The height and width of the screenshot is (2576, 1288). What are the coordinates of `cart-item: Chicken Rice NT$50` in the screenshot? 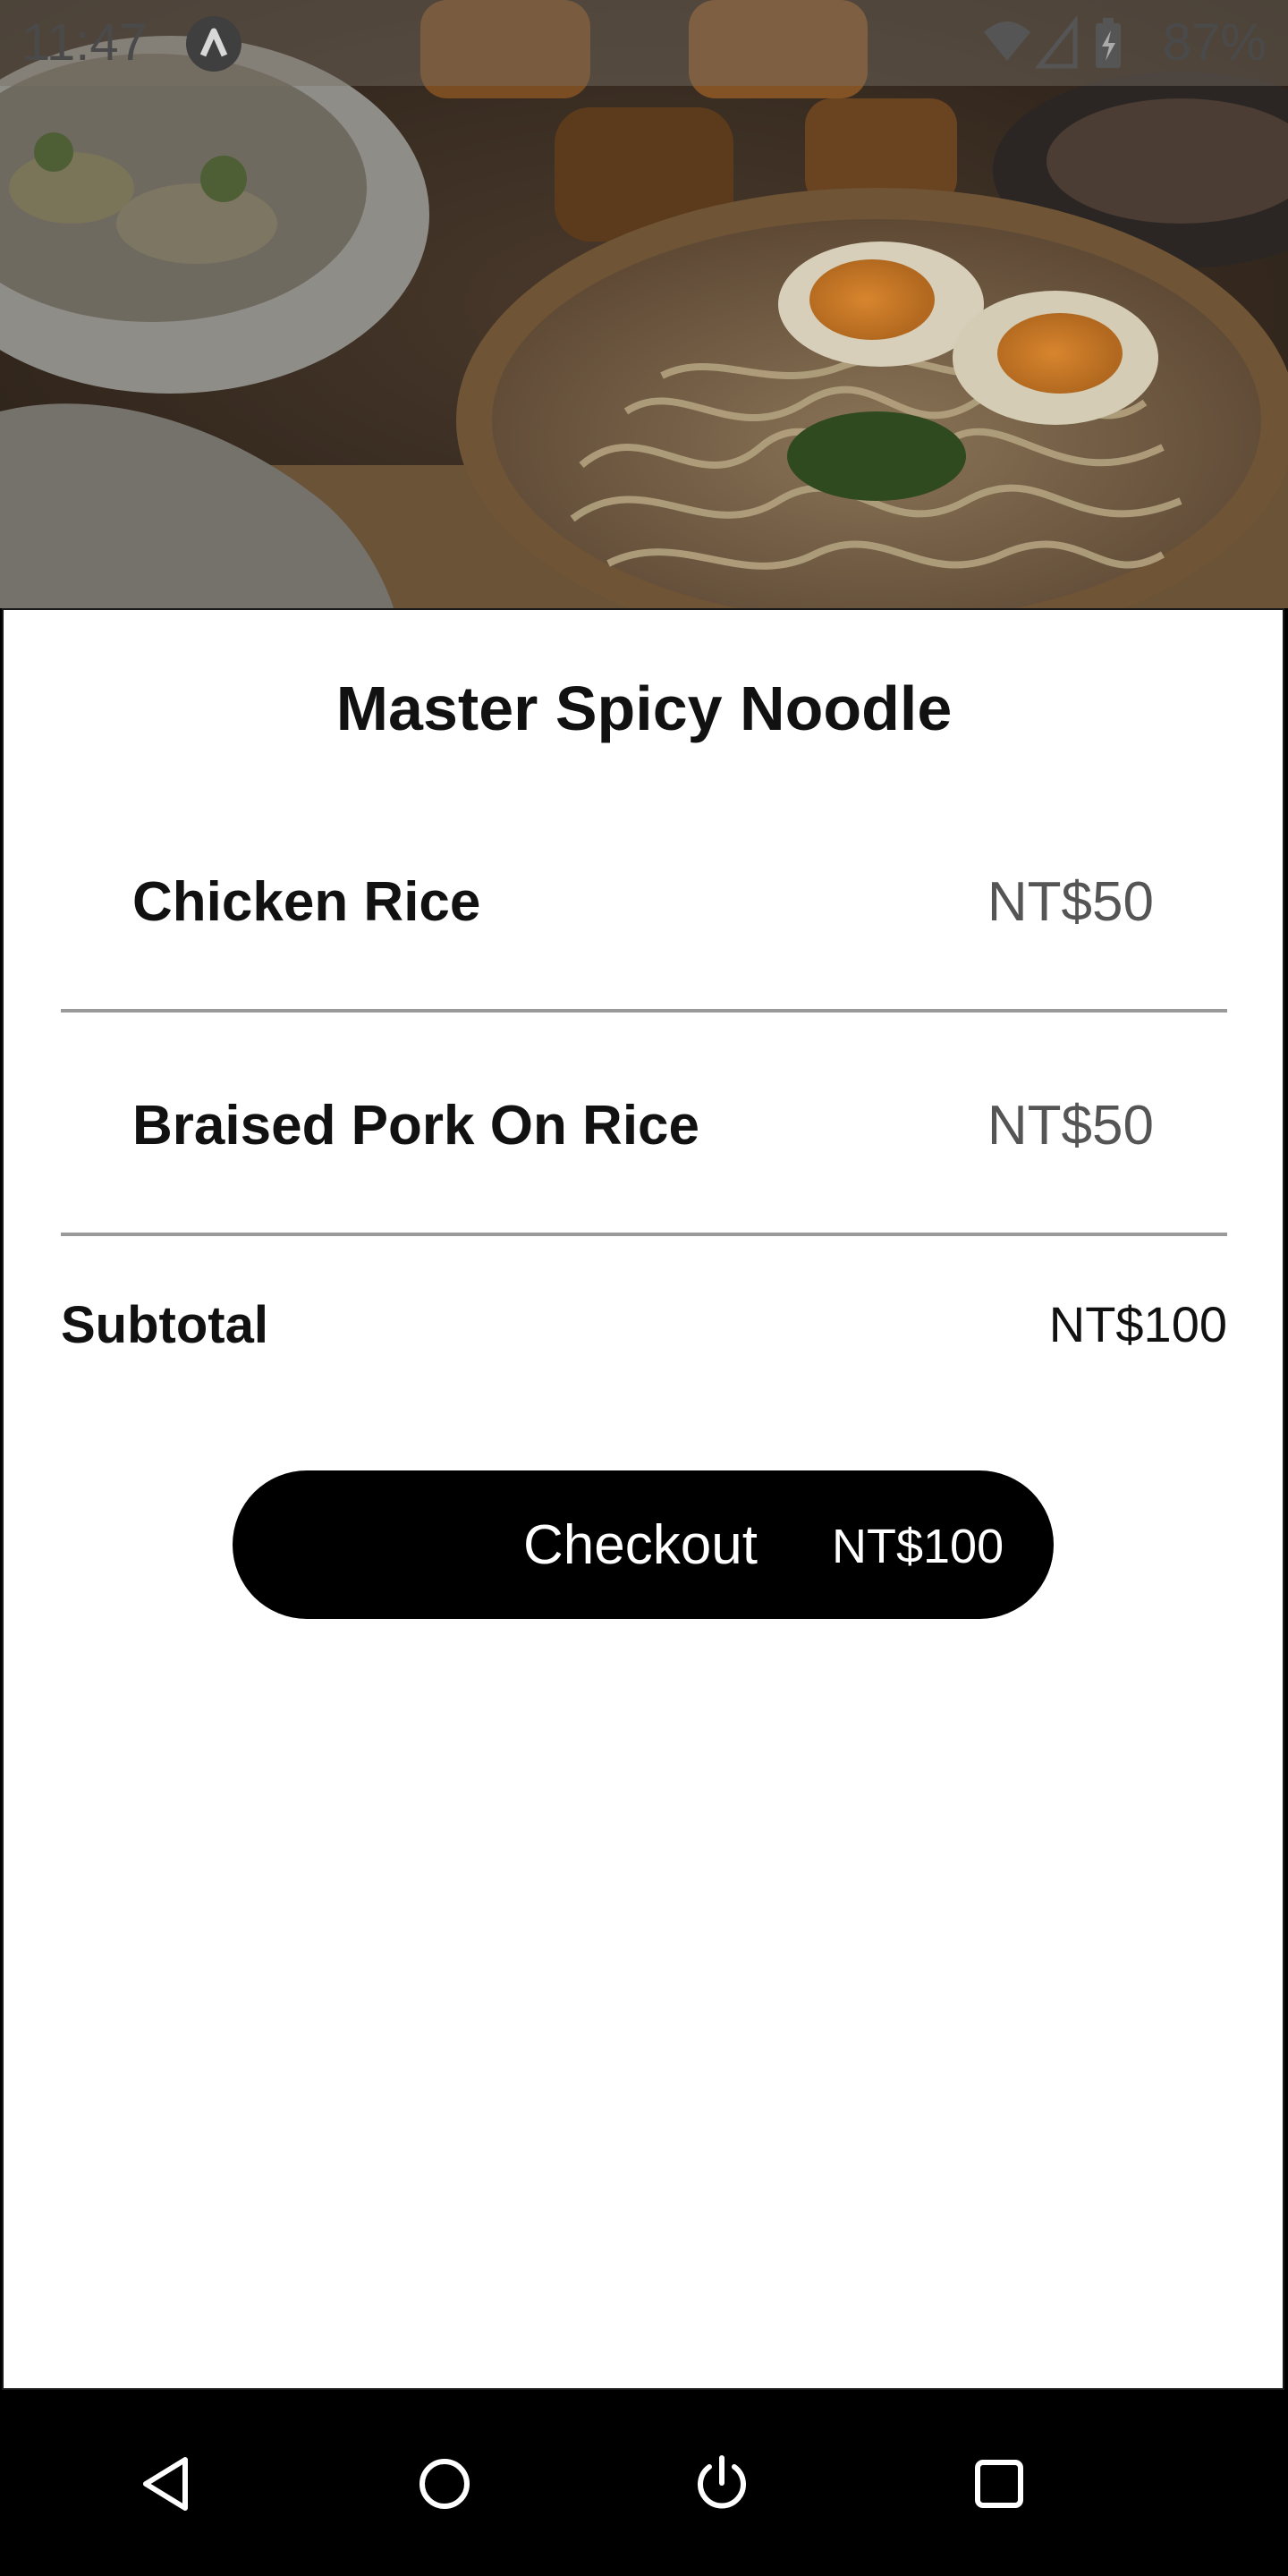 It's located at (643, 902).